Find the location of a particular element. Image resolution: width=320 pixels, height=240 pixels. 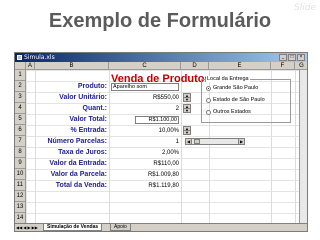

label-produto: Produto: is located at coordinates (92, 86).